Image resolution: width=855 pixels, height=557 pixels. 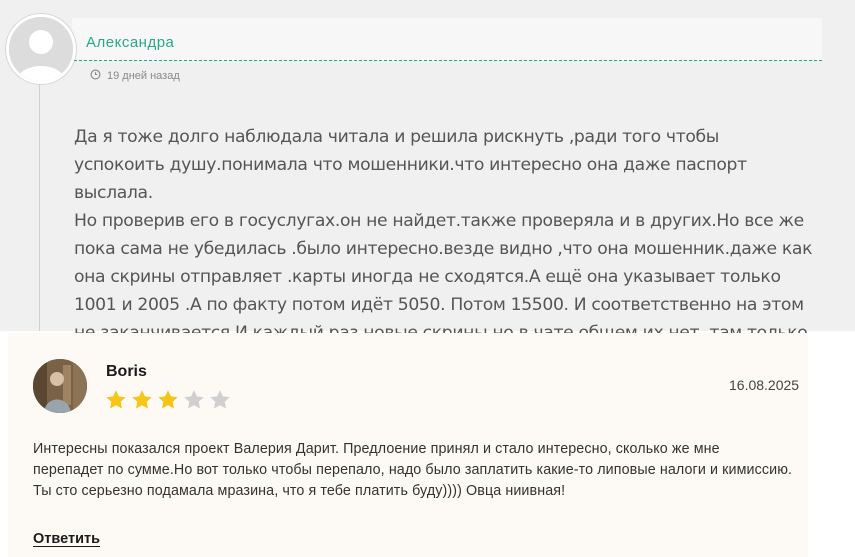 I want to click on header-divider, so click(x=448, y=60).